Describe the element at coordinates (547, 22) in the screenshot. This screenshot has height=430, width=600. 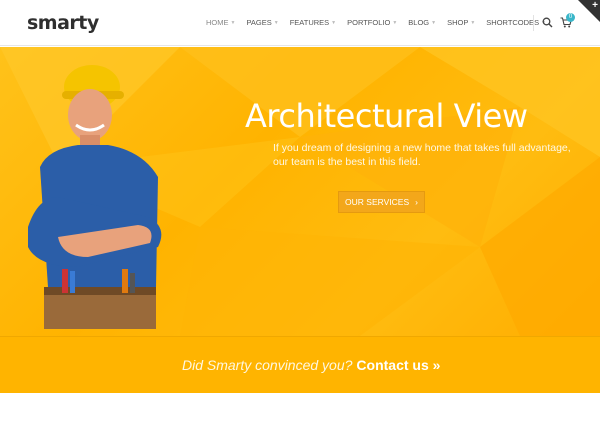
I see `search-icon` at that location.